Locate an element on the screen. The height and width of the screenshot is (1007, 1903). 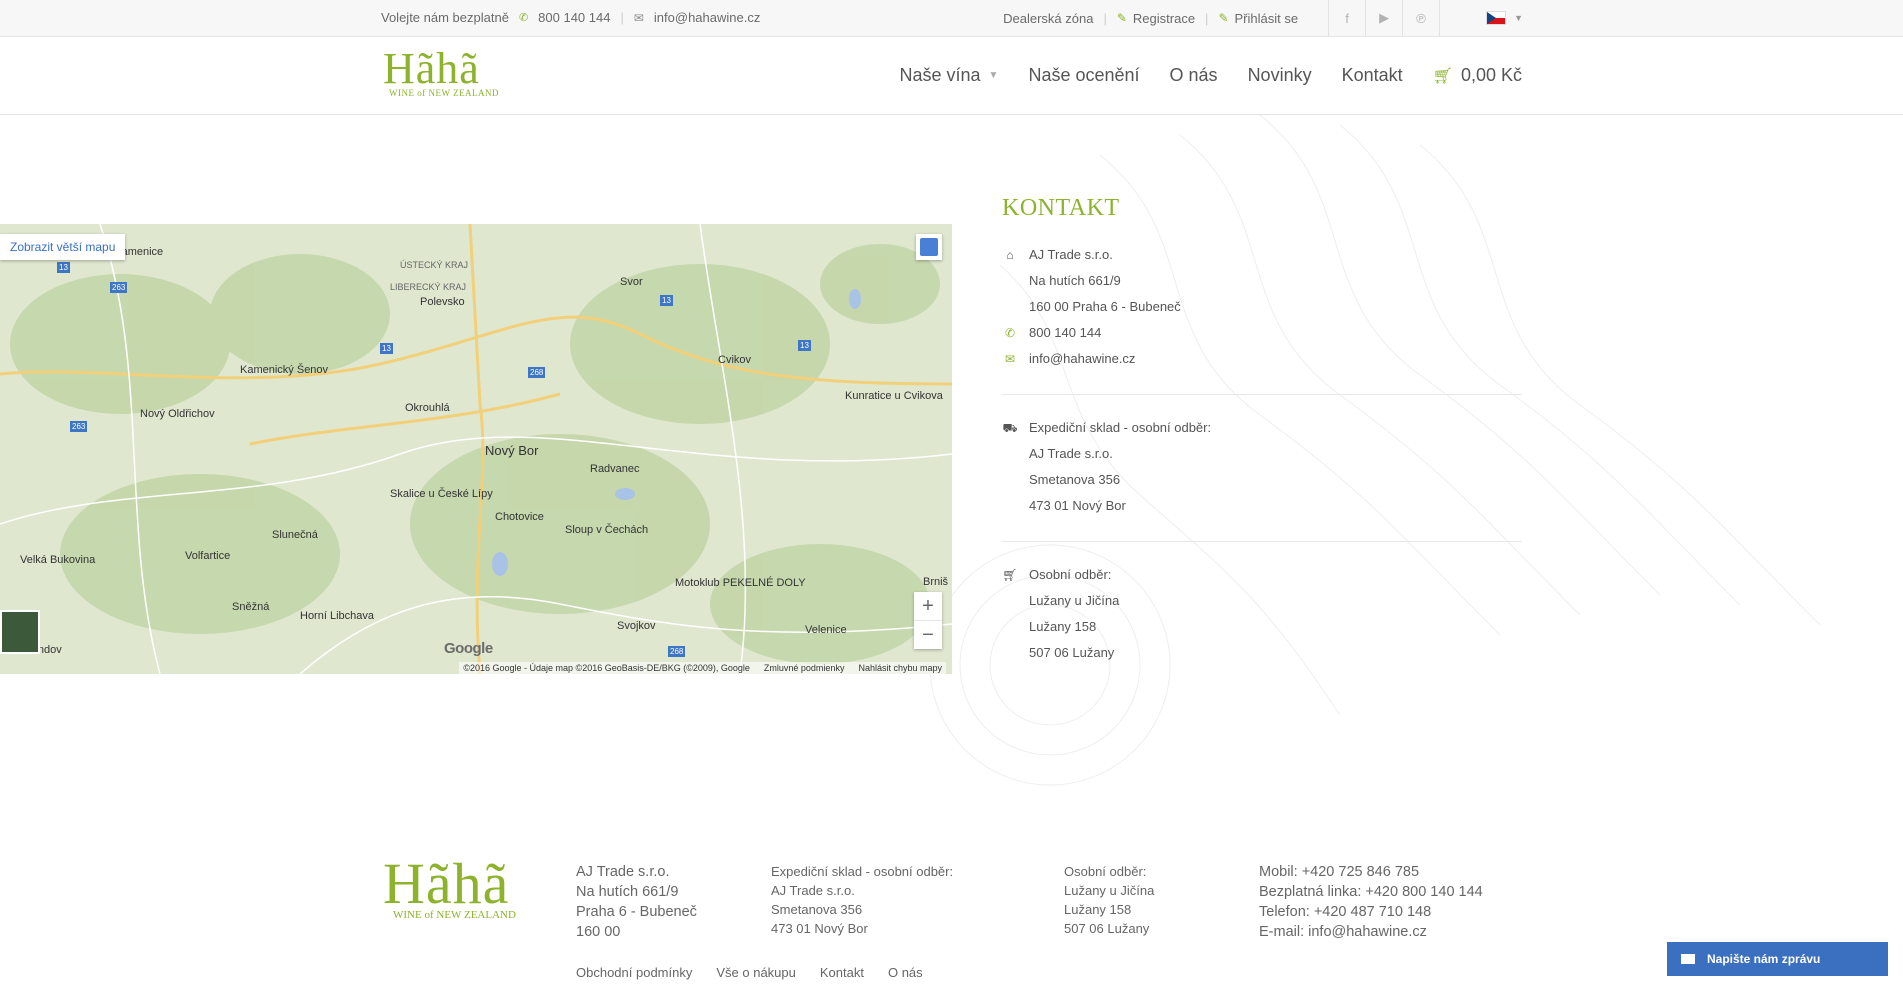
map-place-label: Motoklub PEKELNÉ DOLY is located at coordinates (740, 583).